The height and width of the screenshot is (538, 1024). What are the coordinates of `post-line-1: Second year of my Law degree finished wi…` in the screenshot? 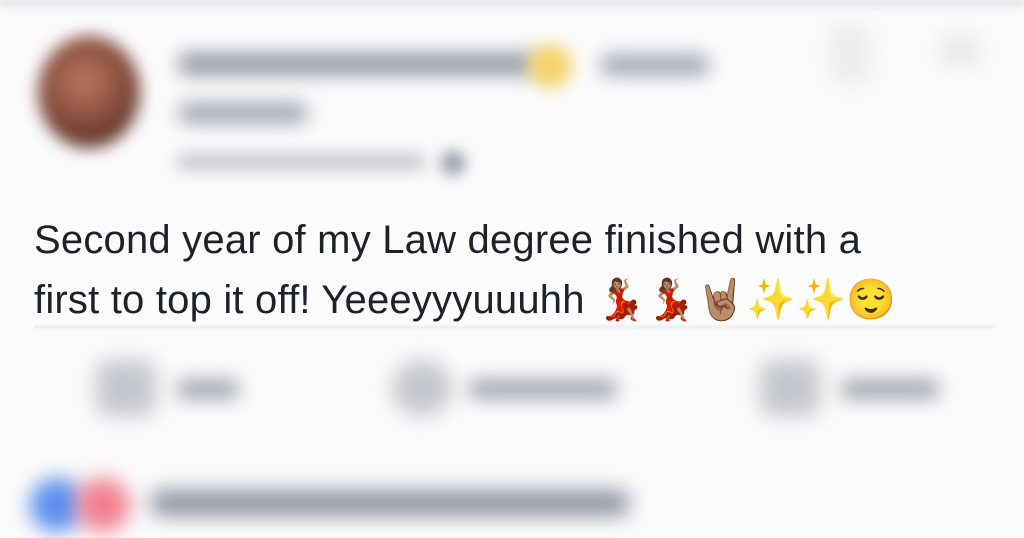 It's located at (448, 240).